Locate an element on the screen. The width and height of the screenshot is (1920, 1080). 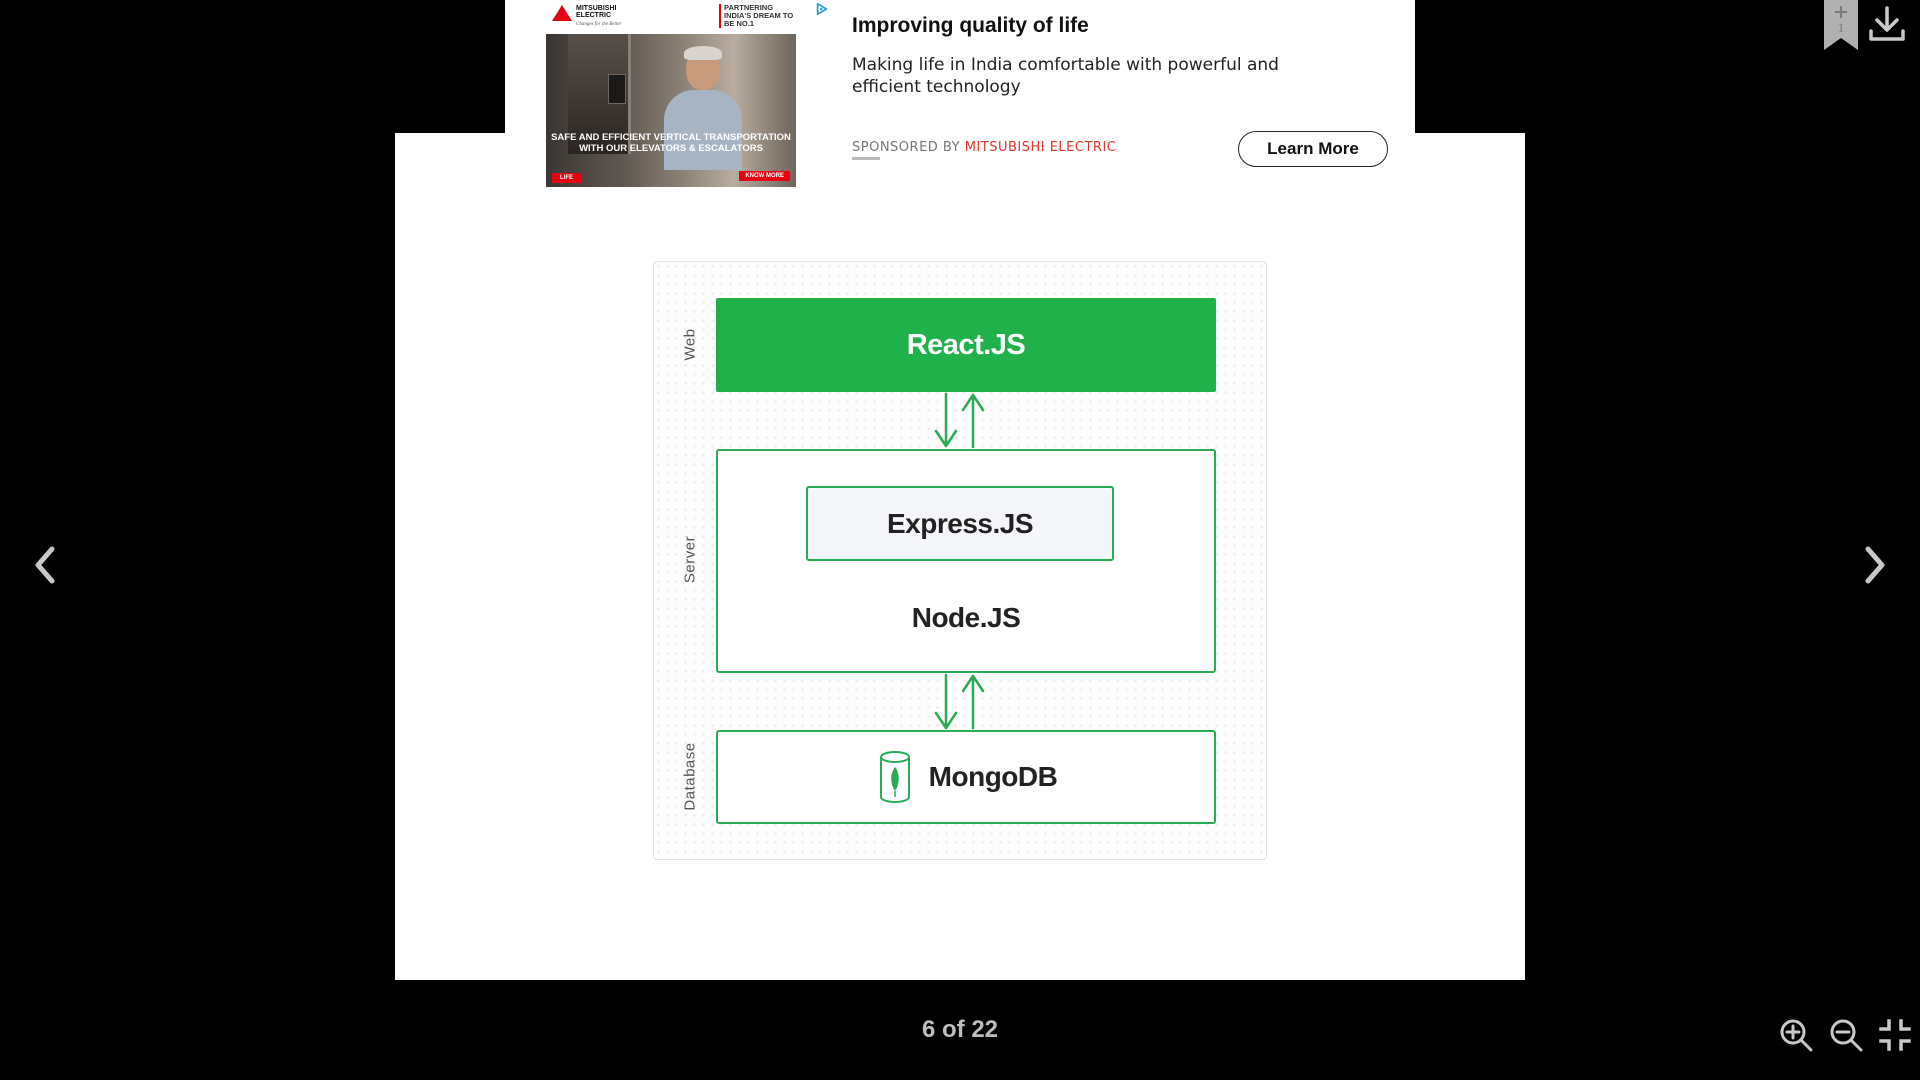
exit-fullscreen-icon is located at coordinates (1895, 1035).